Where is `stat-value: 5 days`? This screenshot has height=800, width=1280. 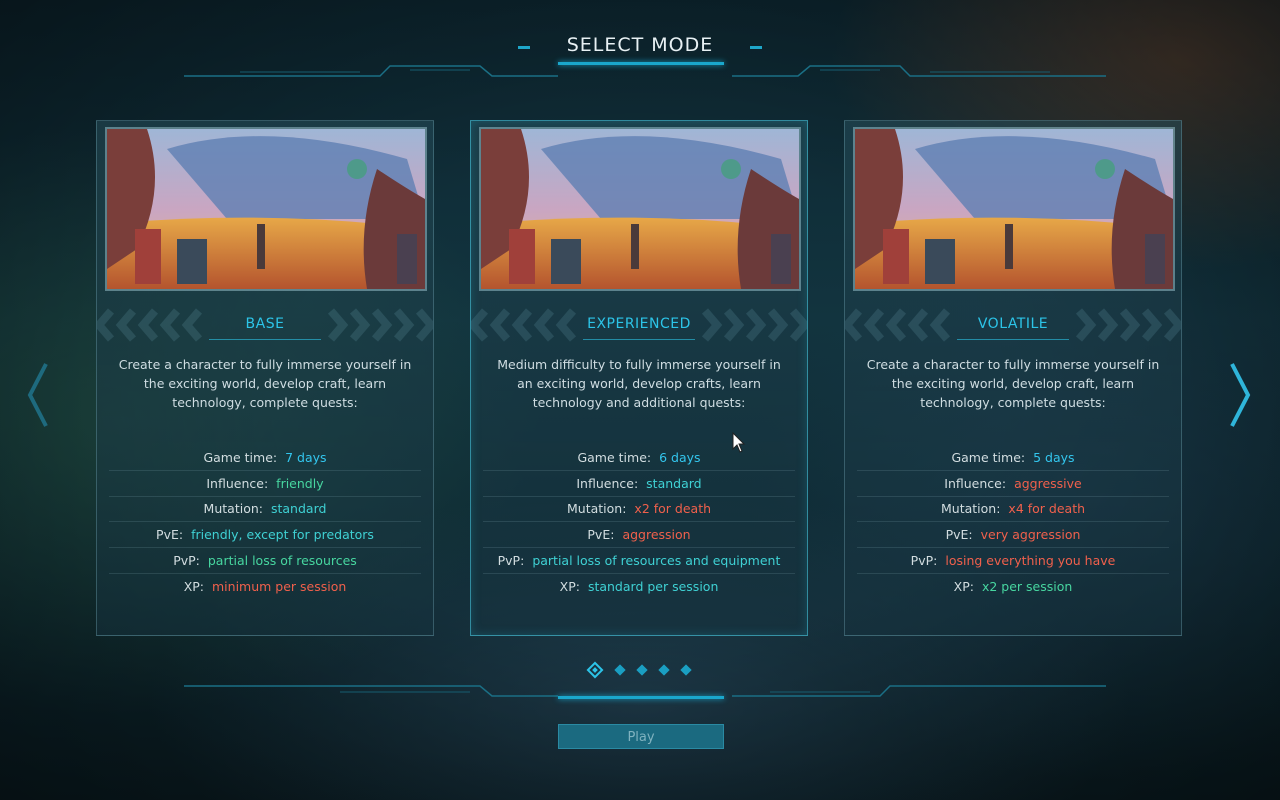 stat-value: 5 days is located at coordinates (1054, 457).